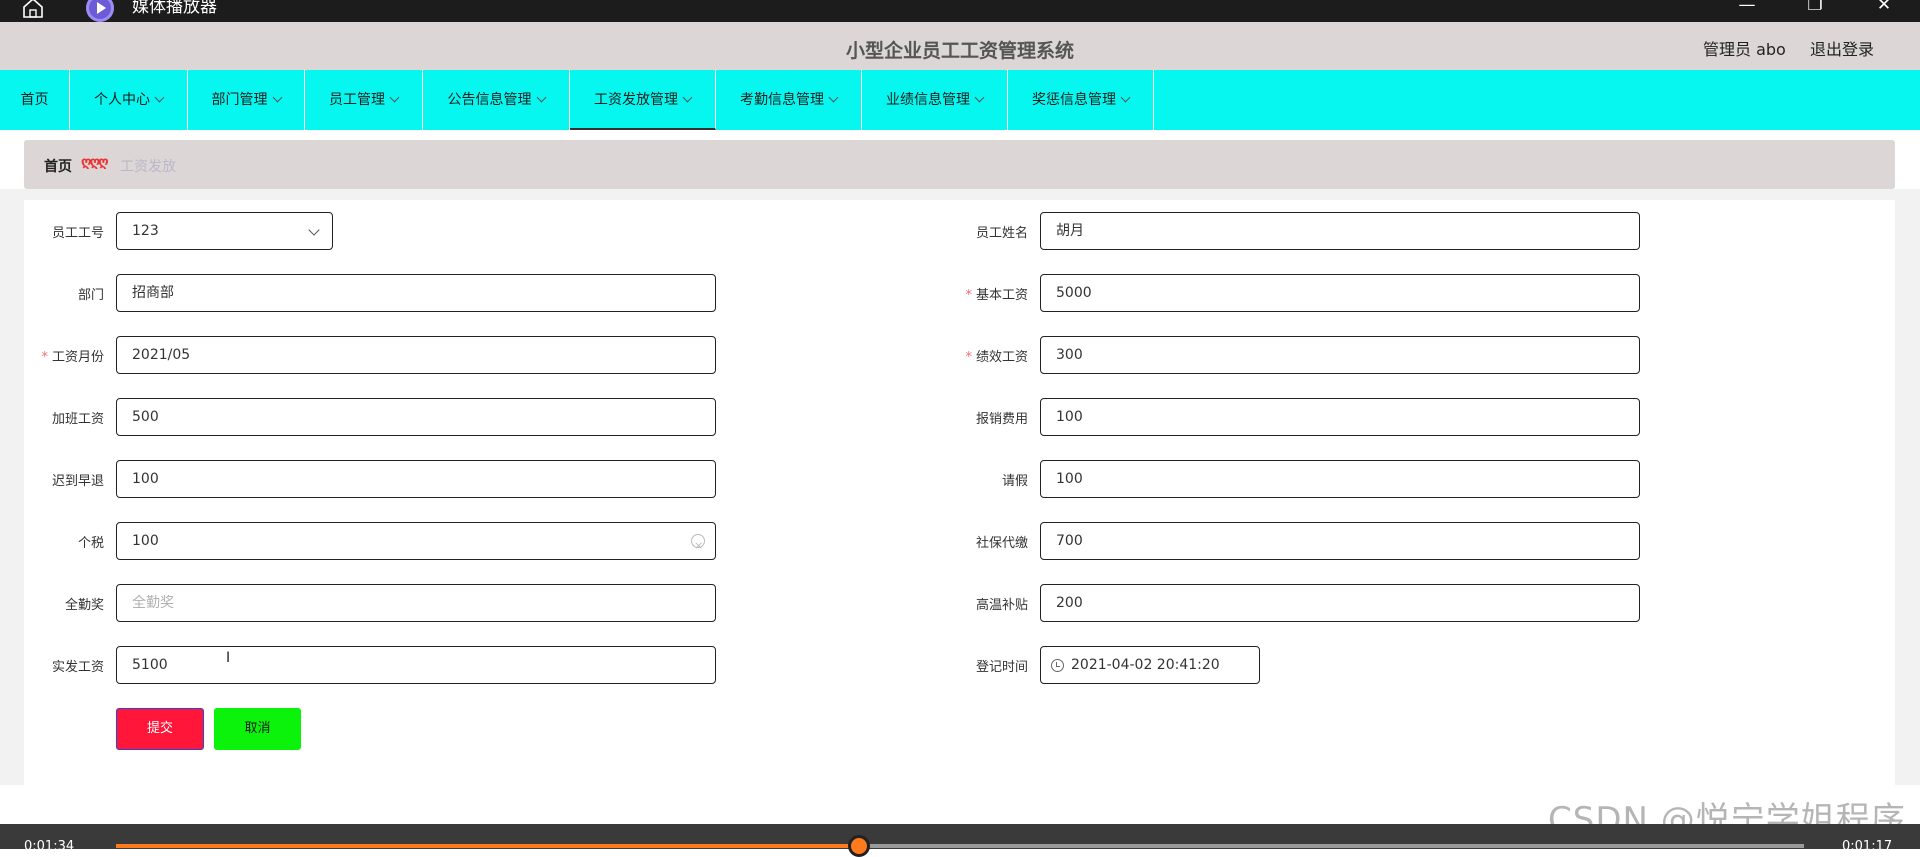 The image size is (1920, 857). I want to click on leave-label: 请假, so click(1014, 481).